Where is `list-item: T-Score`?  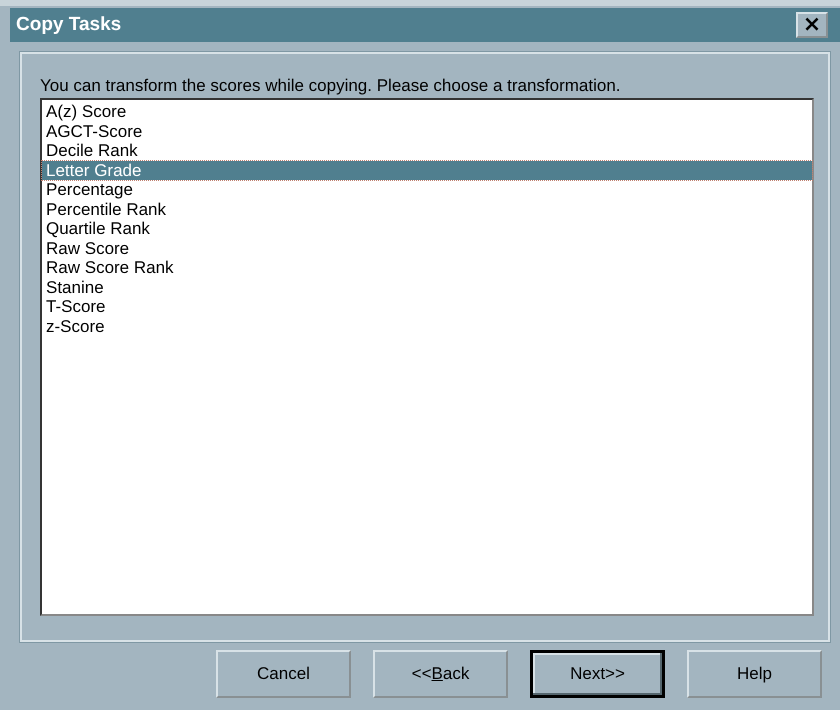 list-item: T-Score is located at coordinates (427, 306).